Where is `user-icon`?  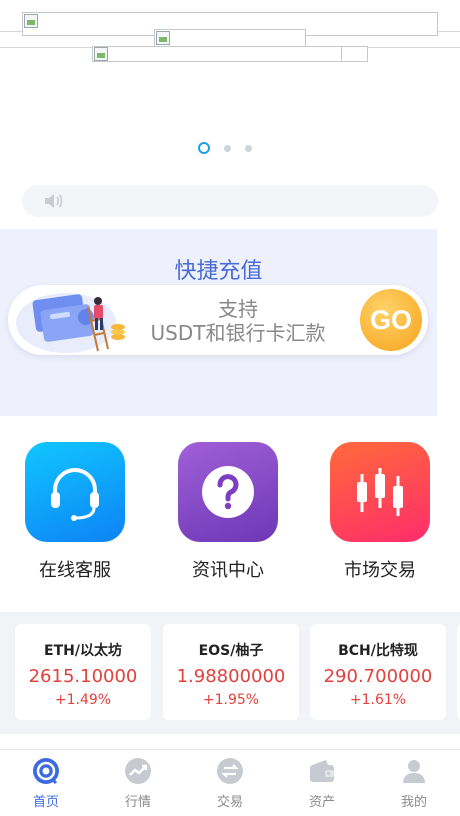 user-icon is located at coordinates (414, 771).